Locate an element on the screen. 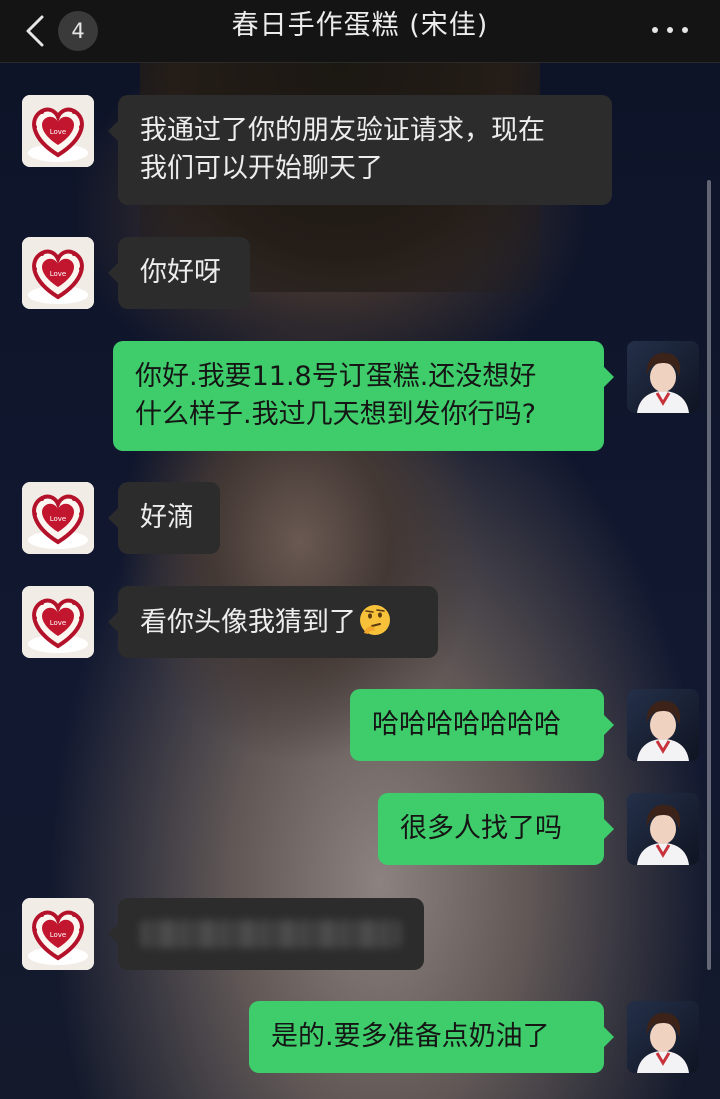  message-text-line: 你好呀 is located at coordinates (180, 272).